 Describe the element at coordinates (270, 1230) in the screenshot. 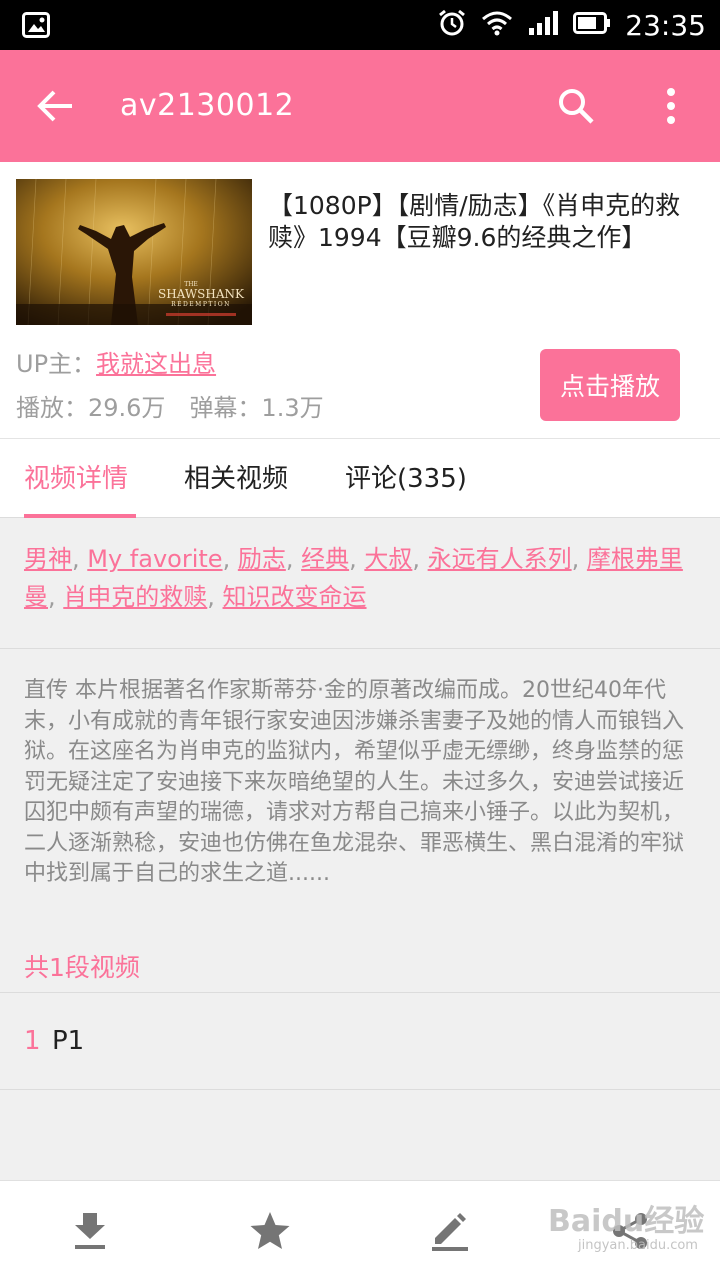

I see `star-icon` at that location.